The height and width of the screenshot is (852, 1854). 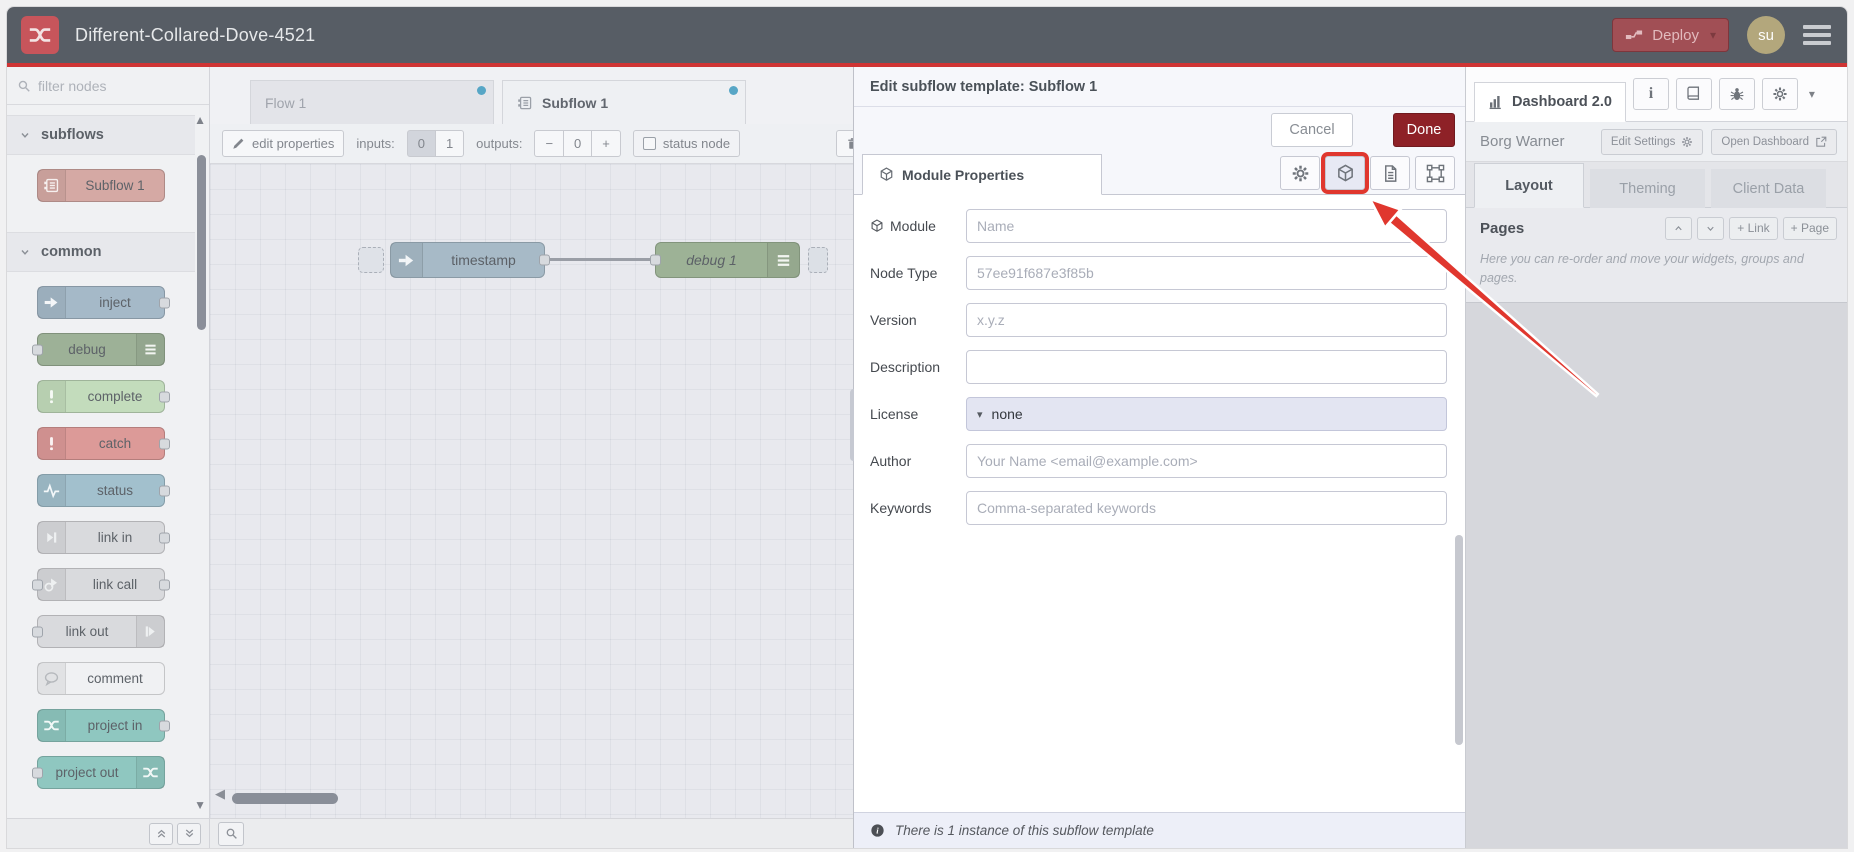 I want to click on canvas-node-label: debug 1, so click(x=711, y=260).